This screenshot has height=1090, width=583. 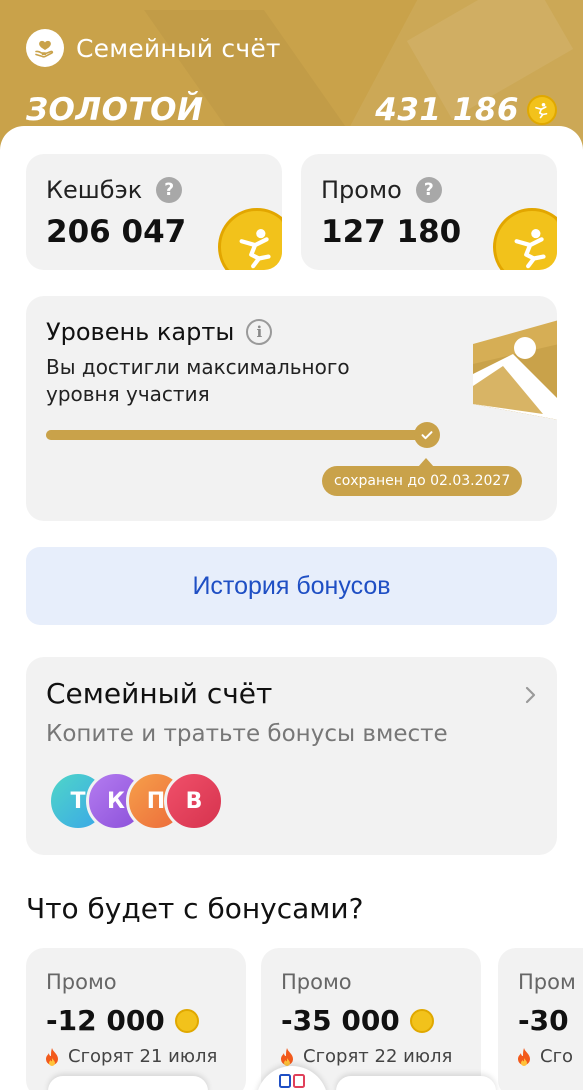 What do you see at coordinates (531, 695) in the screenshot?
I see `chevron-right-icon` at bounding box center [531, 695].